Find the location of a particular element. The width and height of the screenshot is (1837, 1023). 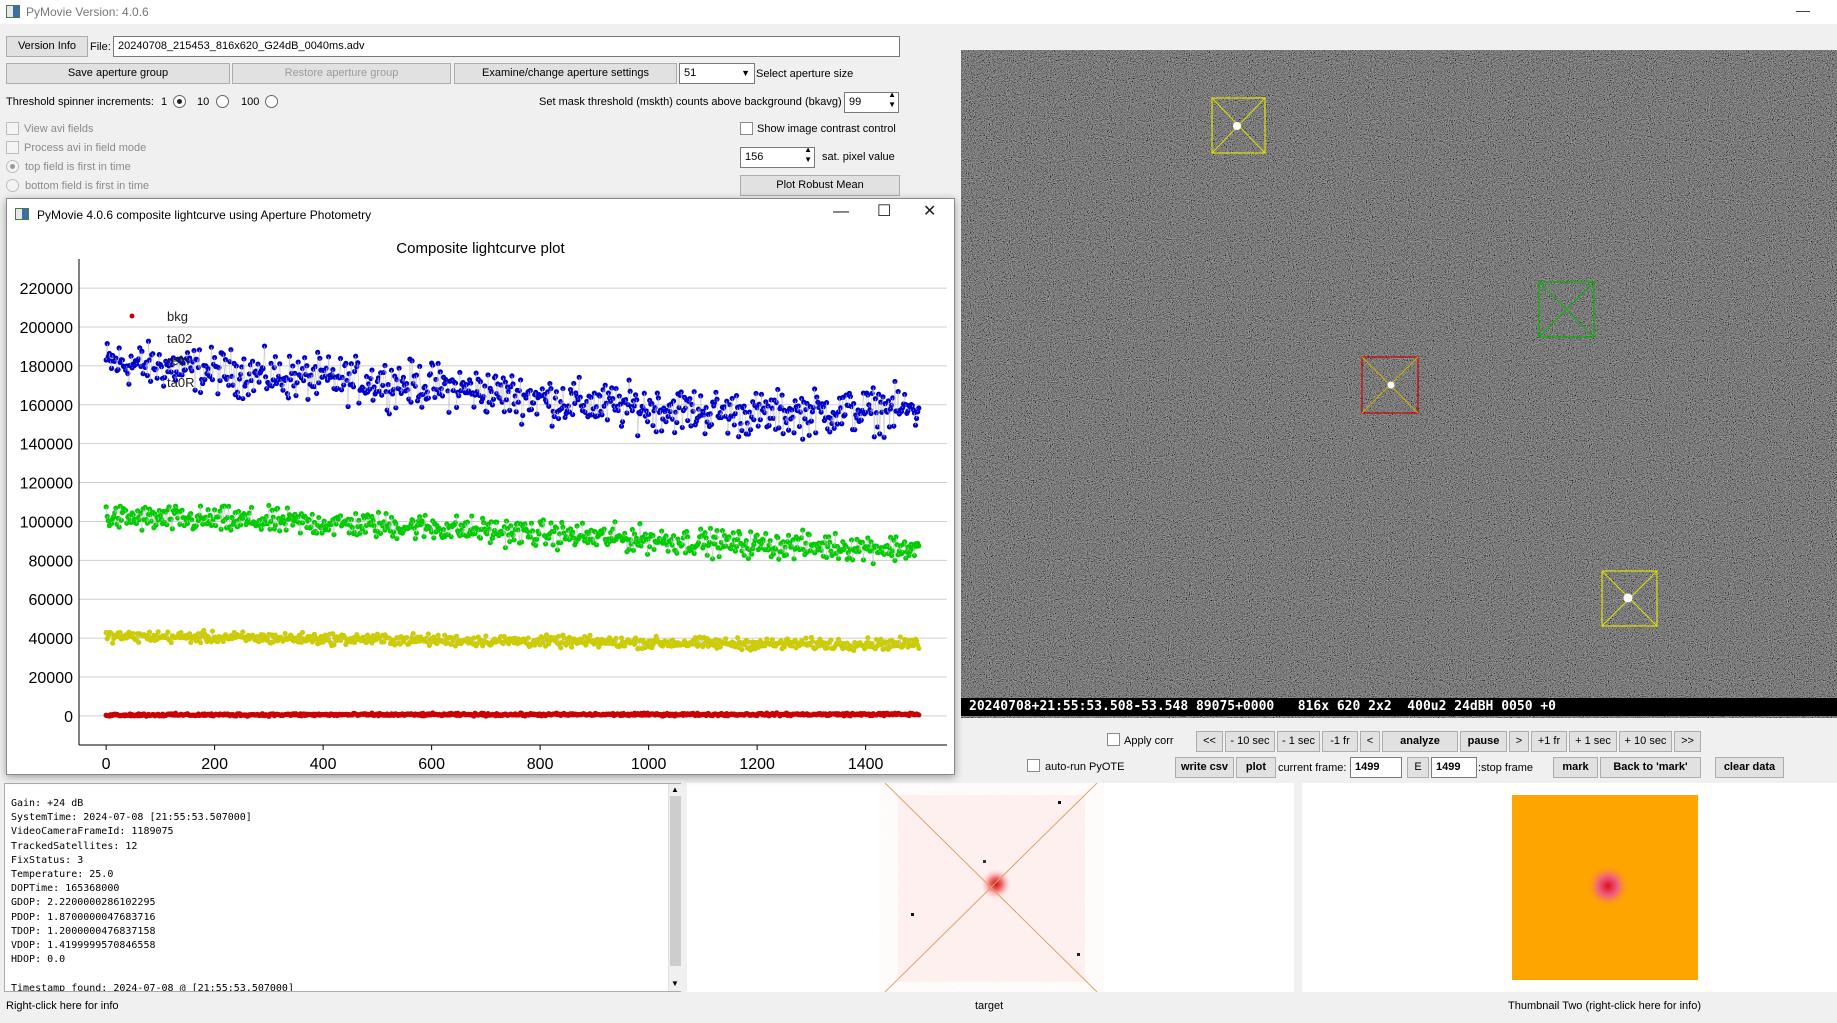

view-avi-fields-checkbox is located at coordinates (12, 128).